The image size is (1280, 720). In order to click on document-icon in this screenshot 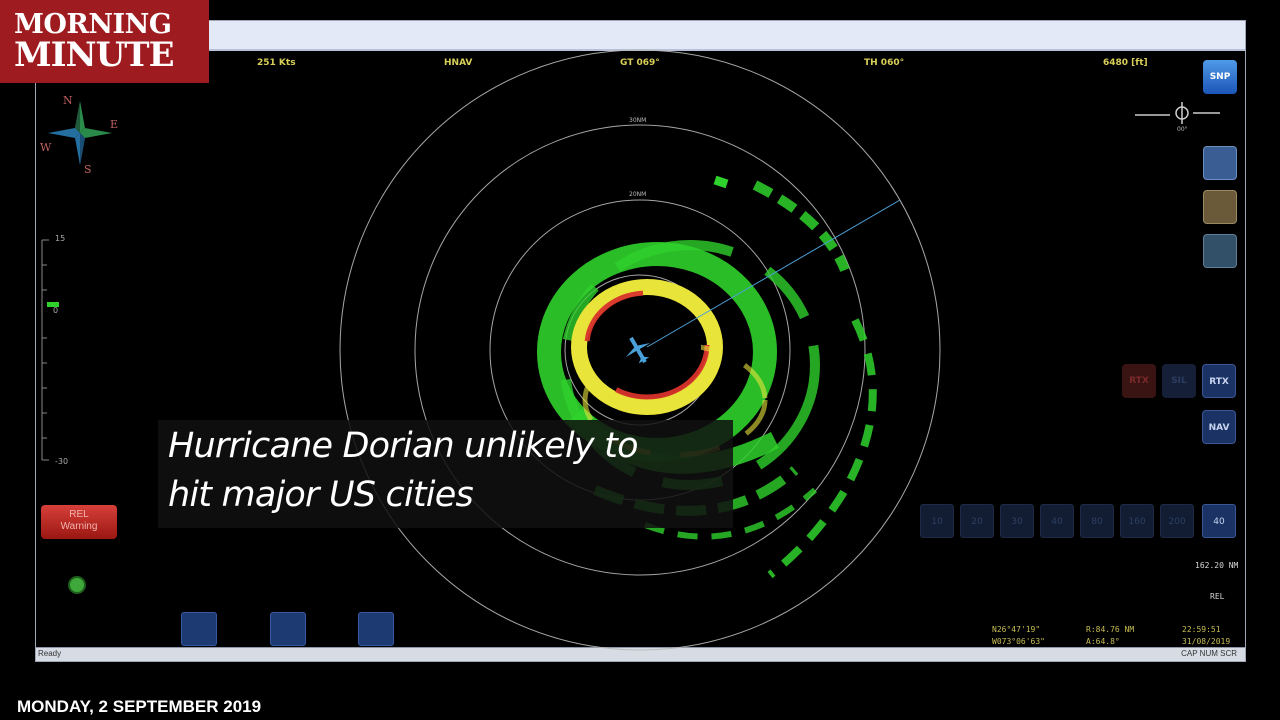, I will do `click(1220, 163)`.